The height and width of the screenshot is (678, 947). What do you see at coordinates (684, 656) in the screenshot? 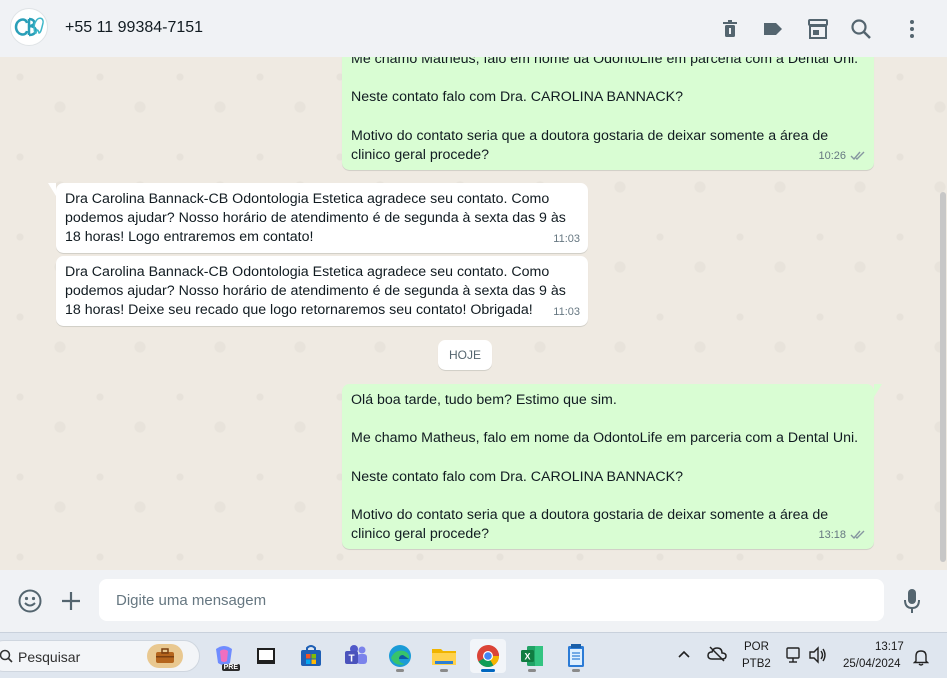
I see `chevron-up-icon` at bounding box center [684, 656].